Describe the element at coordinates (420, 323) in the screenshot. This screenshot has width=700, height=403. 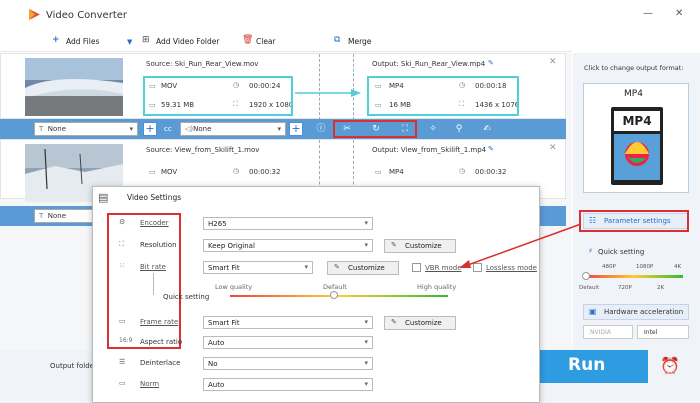
I see `frame-rate-customize-button: ✎ Customize` at that location.